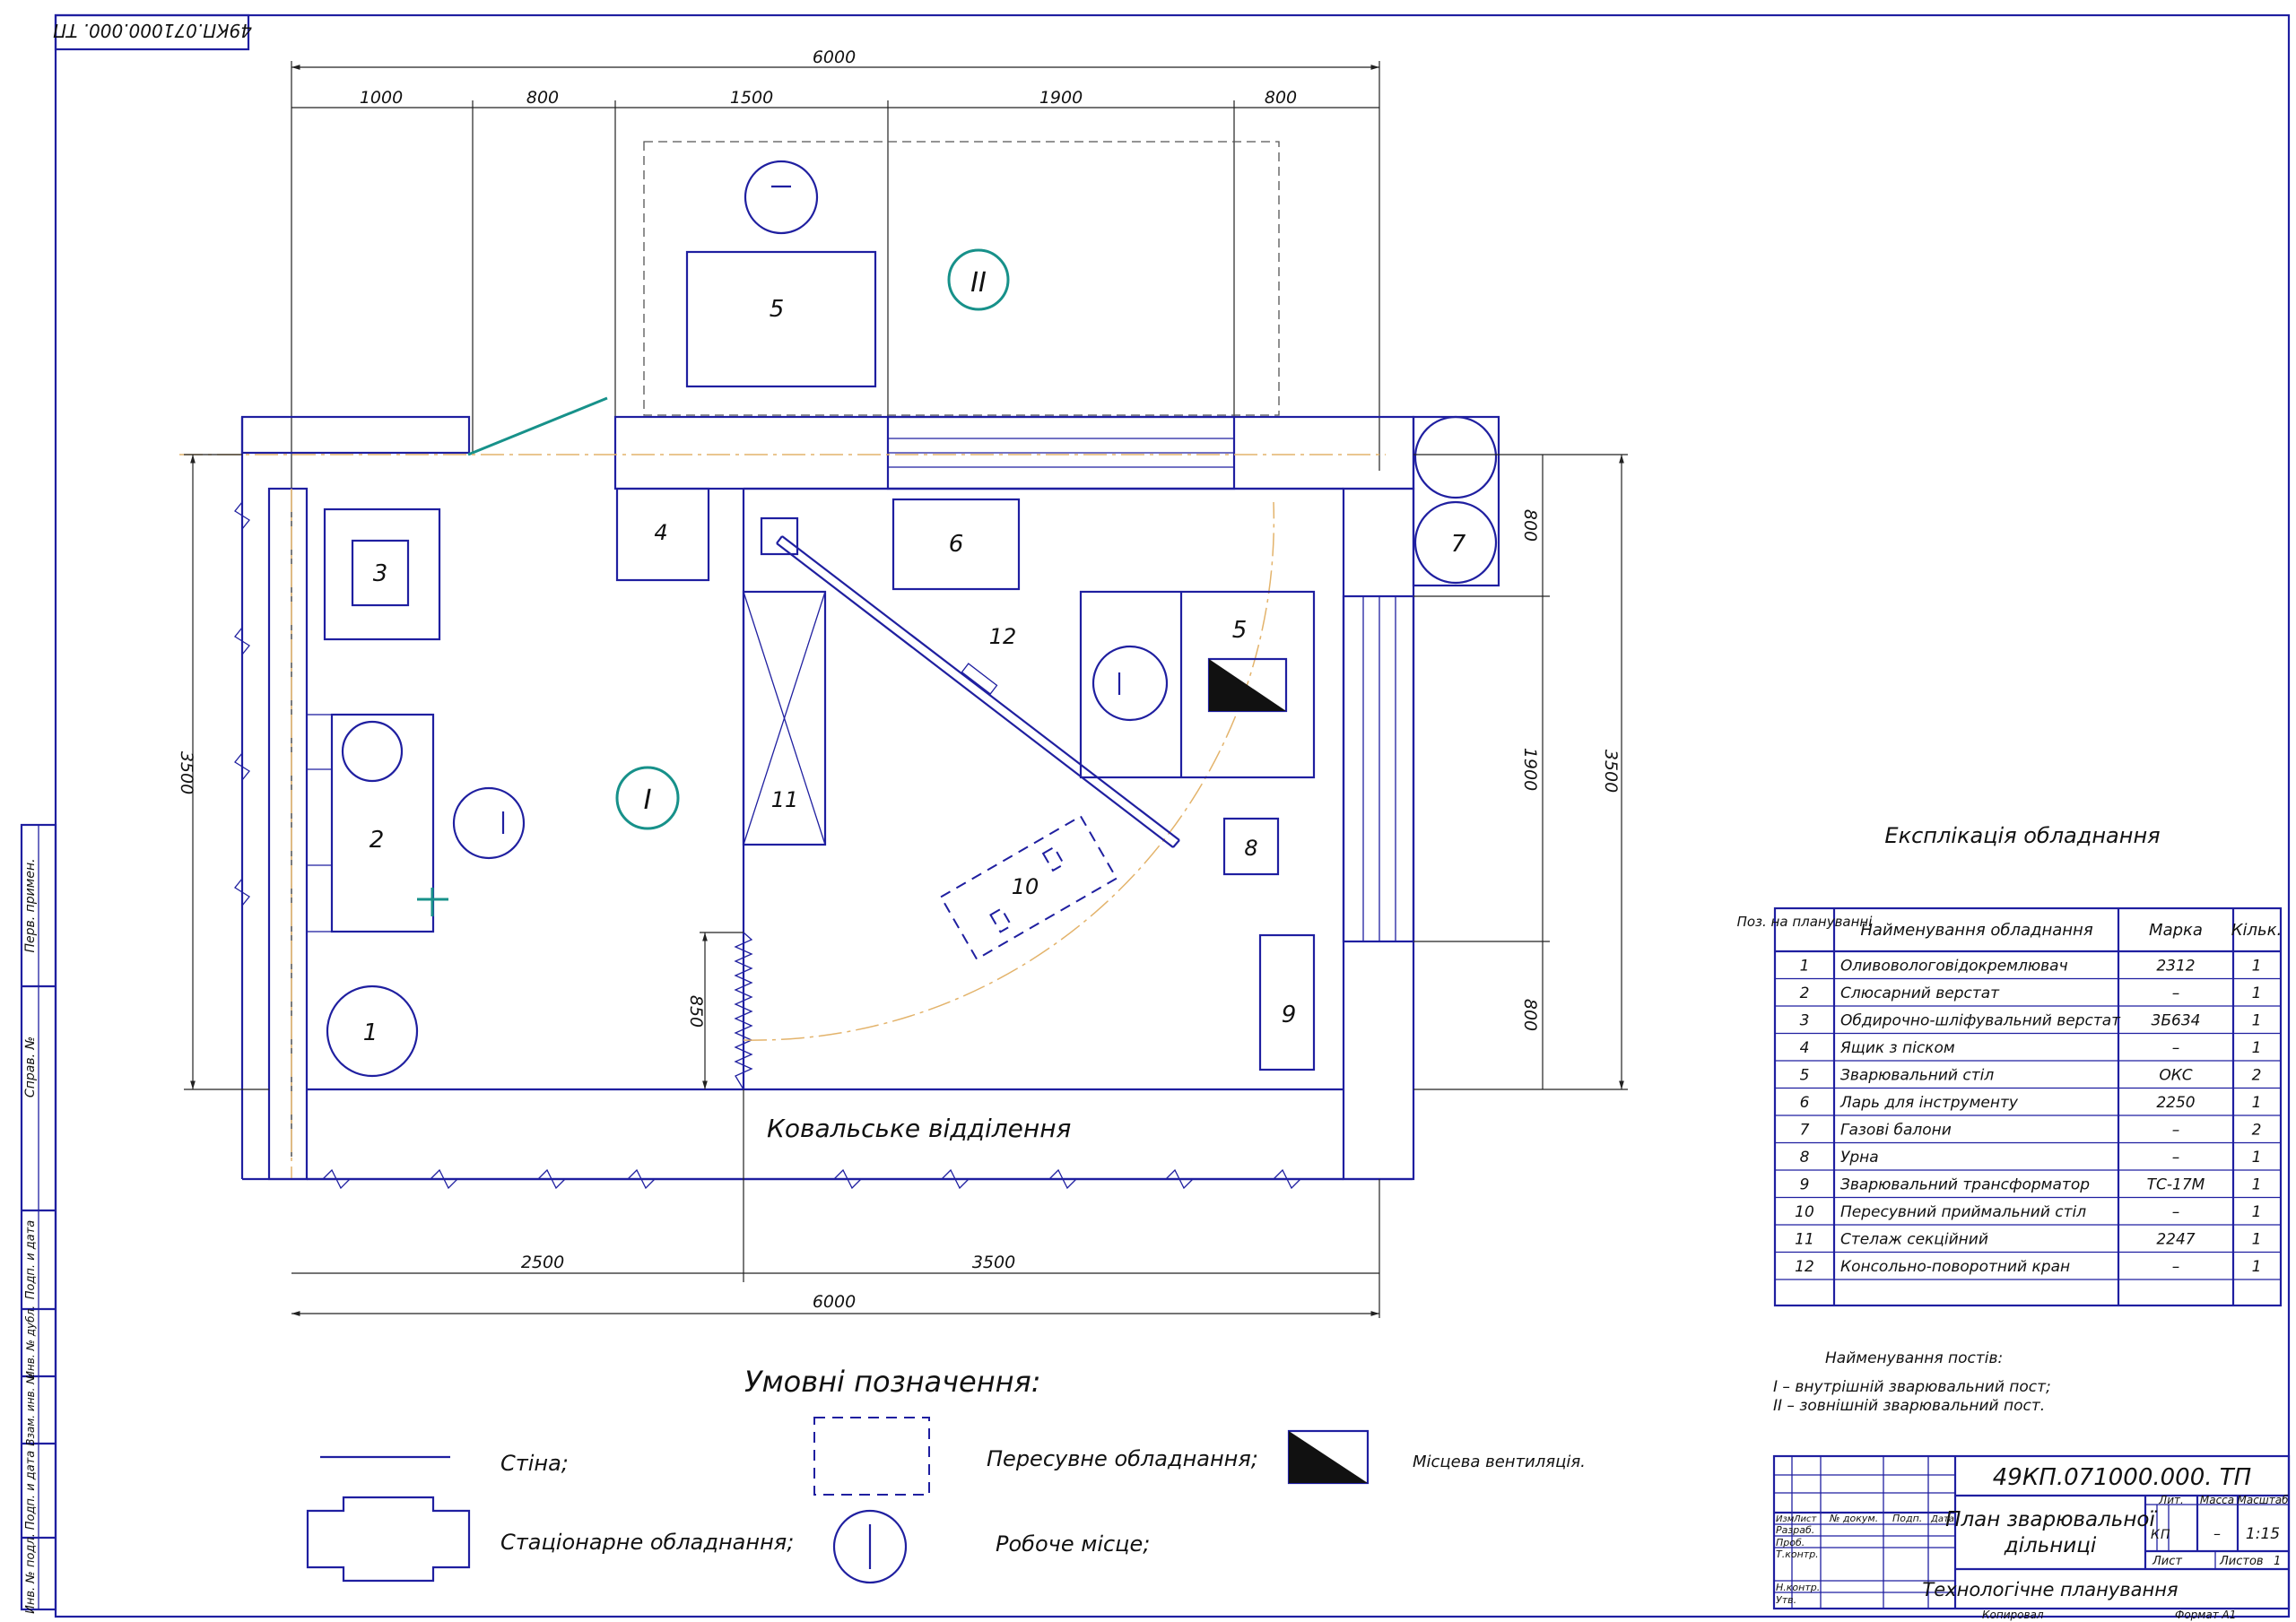  Describe the element at coordinates (186, 772) in the screenshot. I see `dim-left: 3500` at that location.